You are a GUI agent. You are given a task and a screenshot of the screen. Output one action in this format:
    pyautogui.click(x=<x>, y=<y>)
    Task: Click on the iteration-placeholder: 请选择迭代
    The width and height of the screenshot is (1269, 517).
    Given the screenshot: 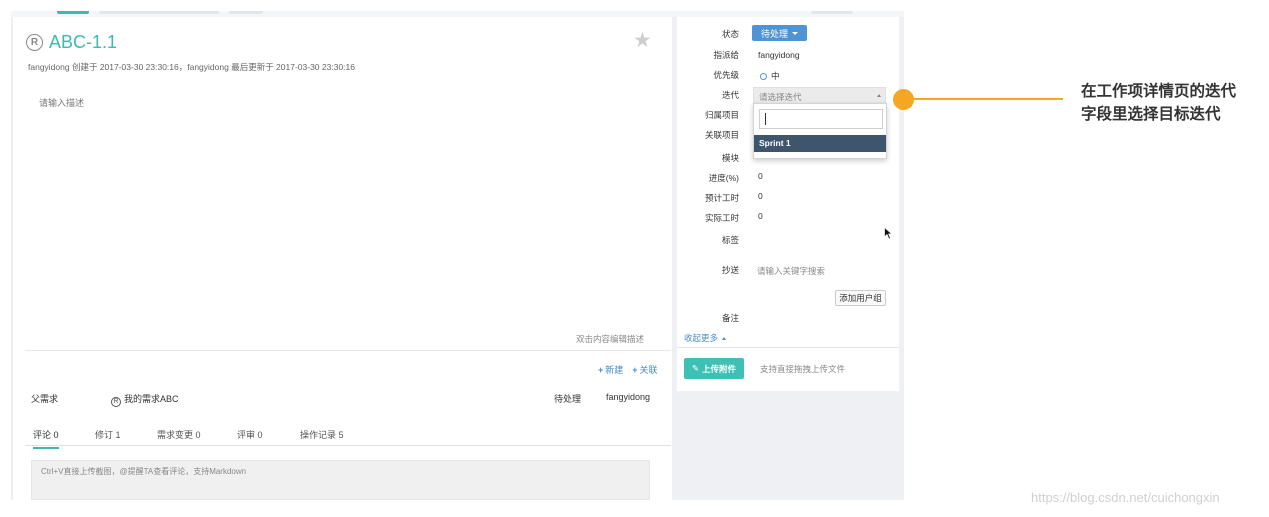 What is the action you would take?
    pyautogui.click(x=780, y=97)
    